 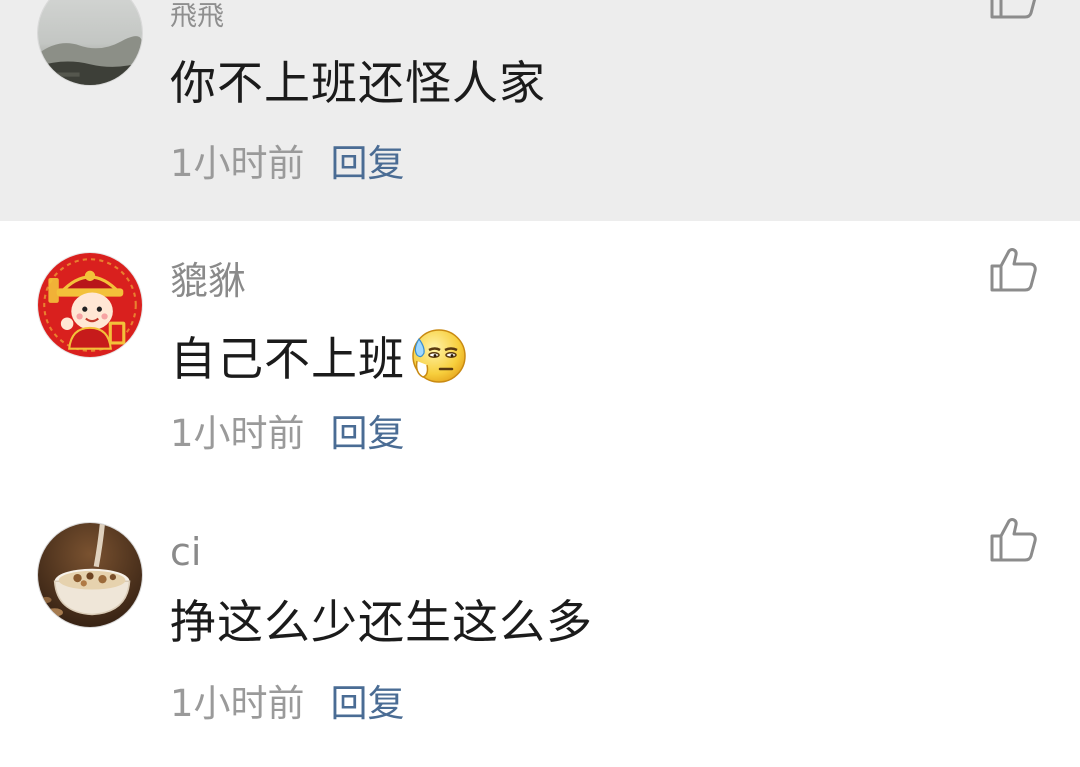 I want to click on comment-text: 自己不上班, so click(x=318, y=356).